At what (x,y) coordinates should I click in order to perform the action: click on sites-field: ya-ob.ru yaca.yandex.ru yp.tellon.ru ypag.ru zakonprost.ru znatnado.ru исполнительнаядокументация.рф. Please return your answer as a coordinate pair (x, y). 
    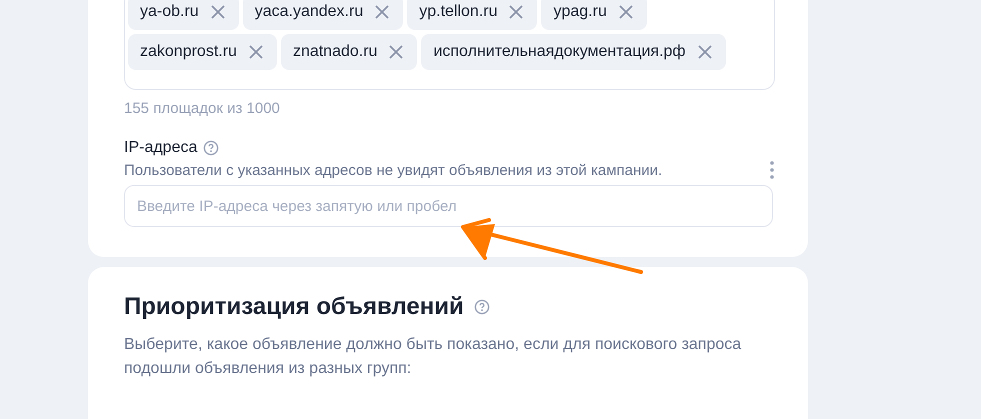
    Looking at the image, I should click on (449, 45).